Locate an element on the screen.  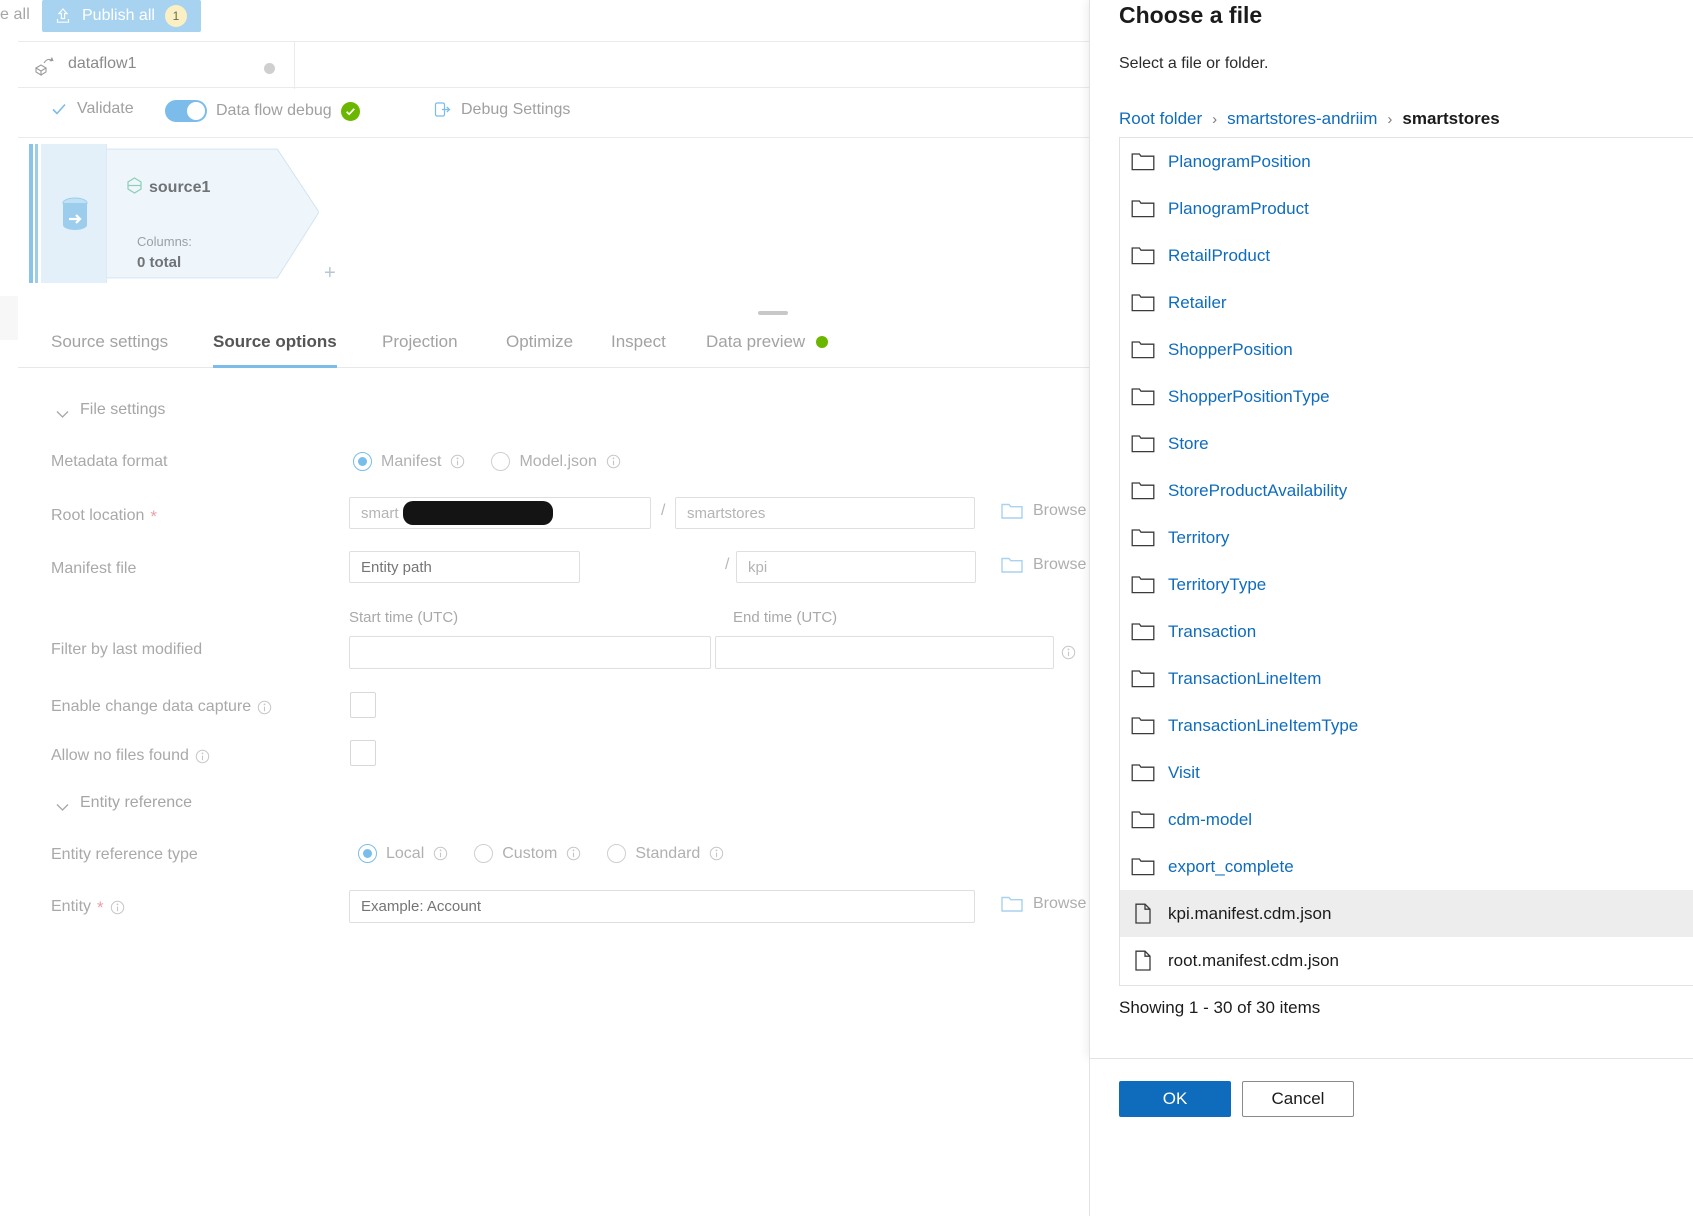
file-settings-title: File settings is located at coordinates (123, 409).